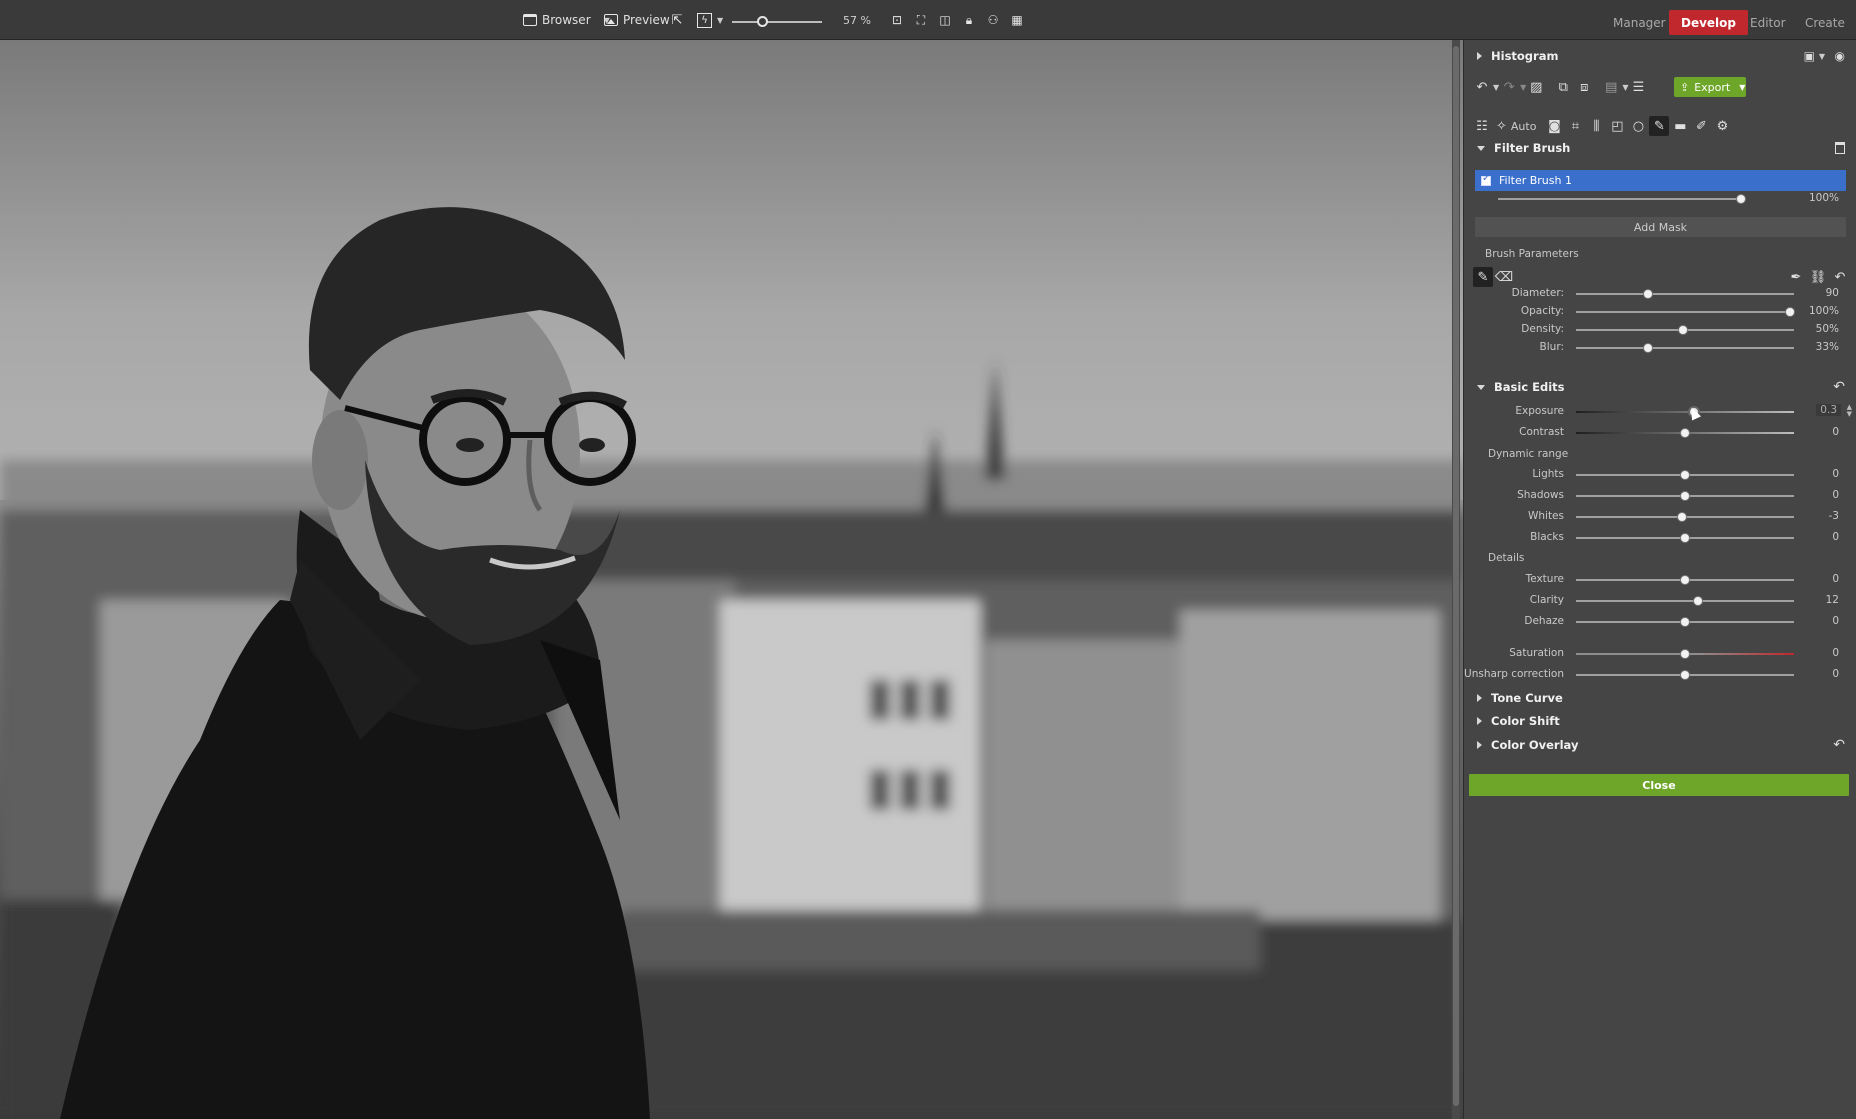 The width and height of the screenshot is (1856, 1119). I want to click on fit-icon: ⊡, so click(897, 20).